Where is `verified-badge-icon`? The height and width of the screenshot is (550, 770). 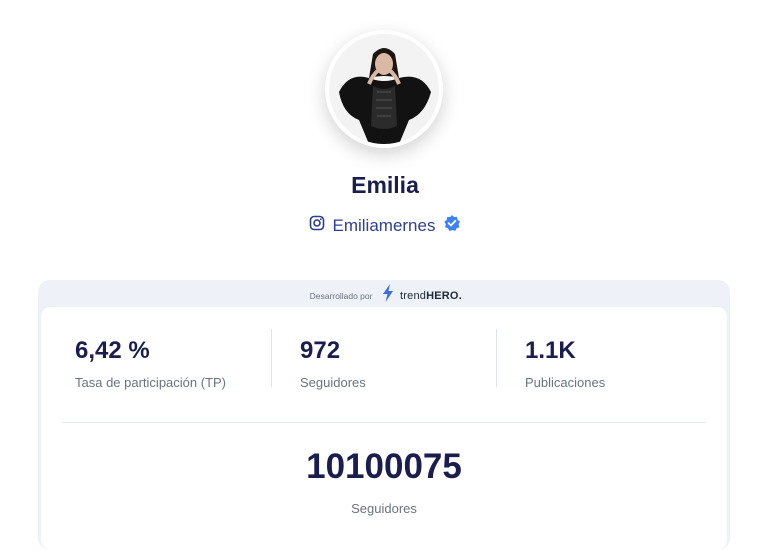 verified-badge-icon is located at coordinates (452, 225).